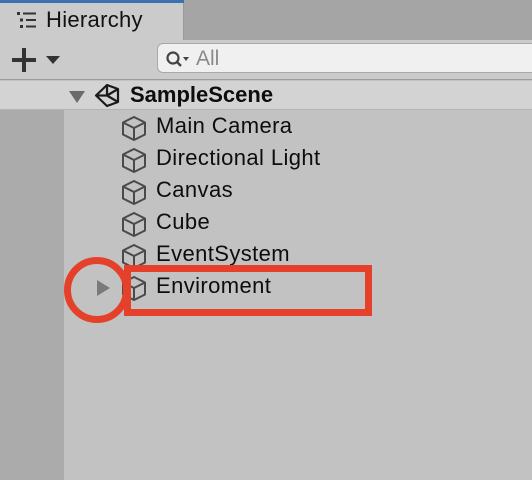 The image size is (532, 480). What do you see at coordinates (177, 59) in the screenshot?
I see `search-icon` at bounding box center [177, 59].